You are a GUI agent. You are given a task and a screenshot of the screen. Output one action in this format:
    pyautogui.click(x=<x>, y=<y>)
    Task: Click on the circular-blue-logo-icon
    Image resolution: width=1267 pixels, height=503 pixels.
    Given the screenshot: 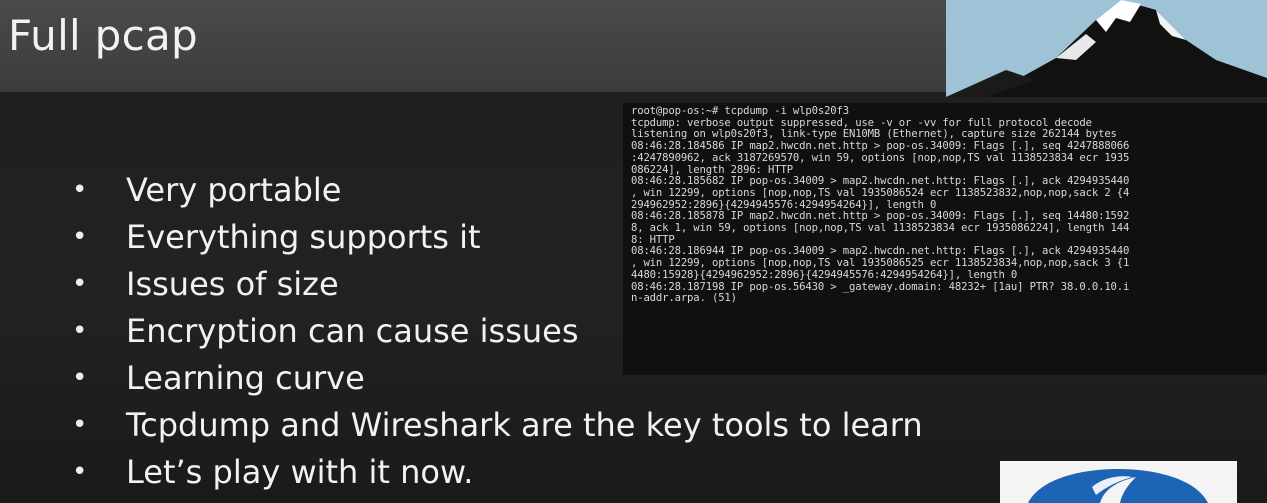 What is the action you would take?
    pyautogui.click(x=1118, y=482)
    